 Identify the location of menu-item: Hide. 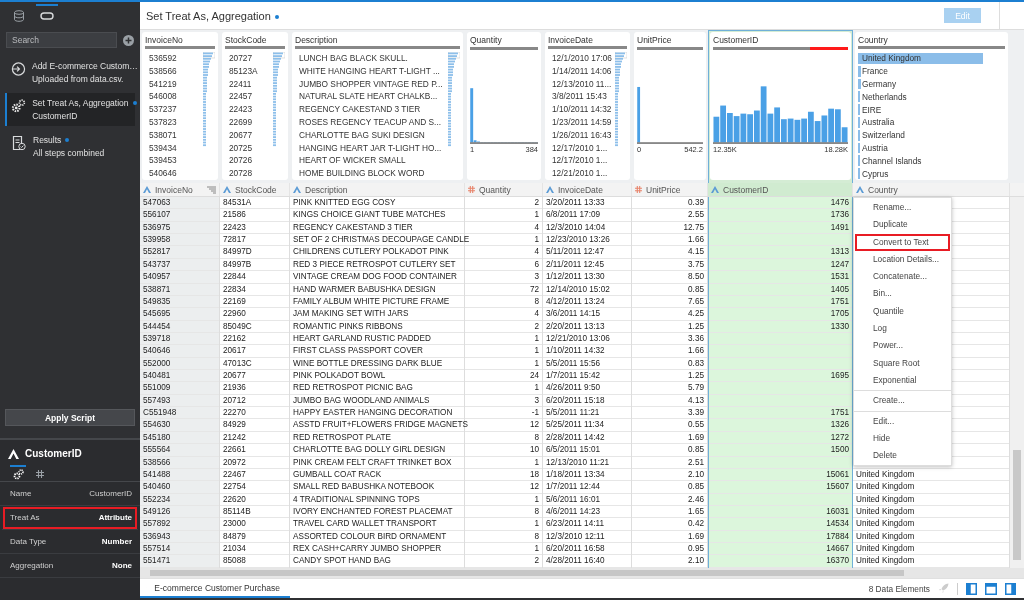
(902, 438).